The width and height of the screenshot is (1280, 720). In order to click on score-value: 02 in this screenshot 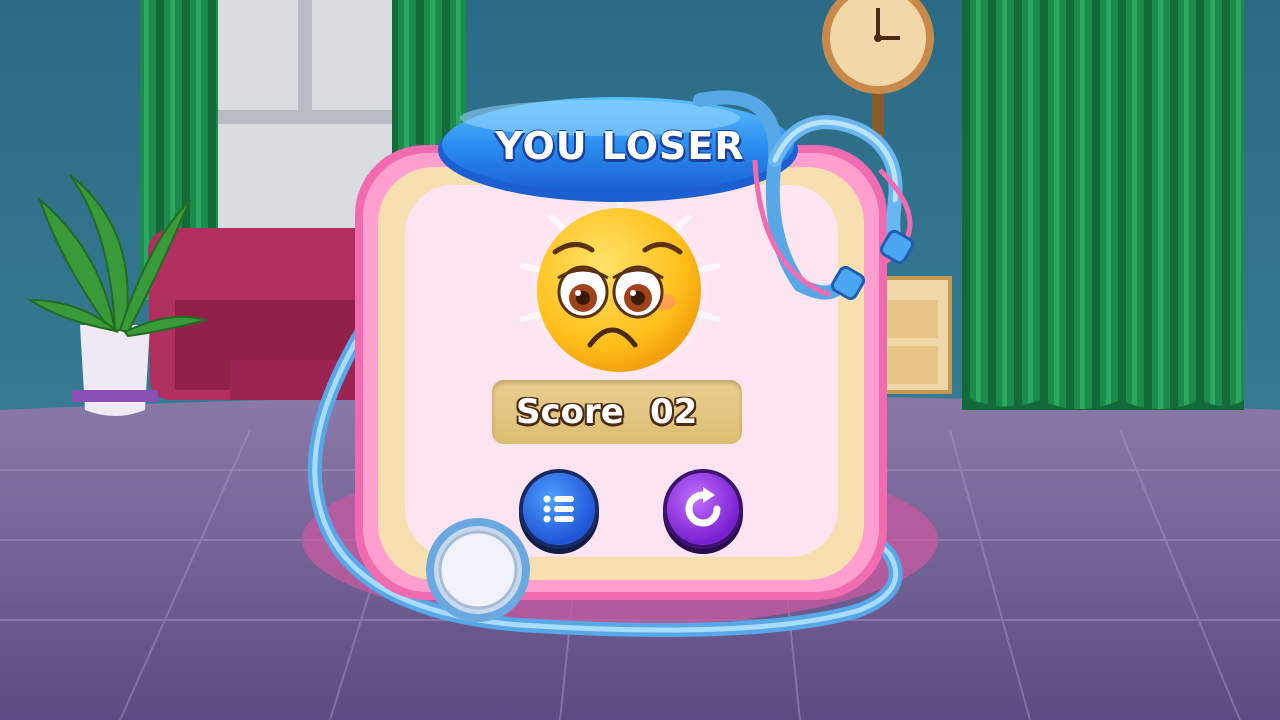, I will do `click(674, 412)`.